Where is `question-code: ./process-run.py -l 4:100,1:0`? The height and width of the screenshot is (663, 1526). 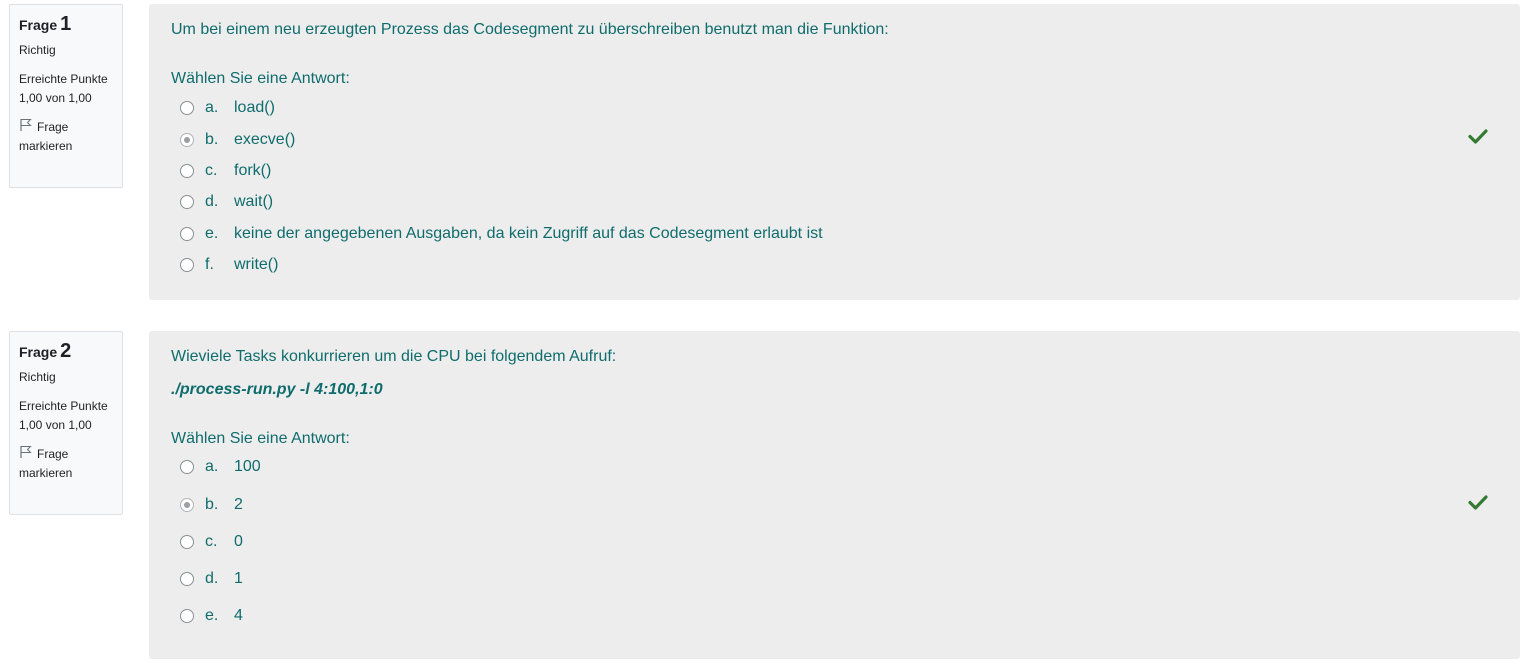
question-code: ./process-run.py -l 4:100,1:0 is located at coordinates (277, 389).